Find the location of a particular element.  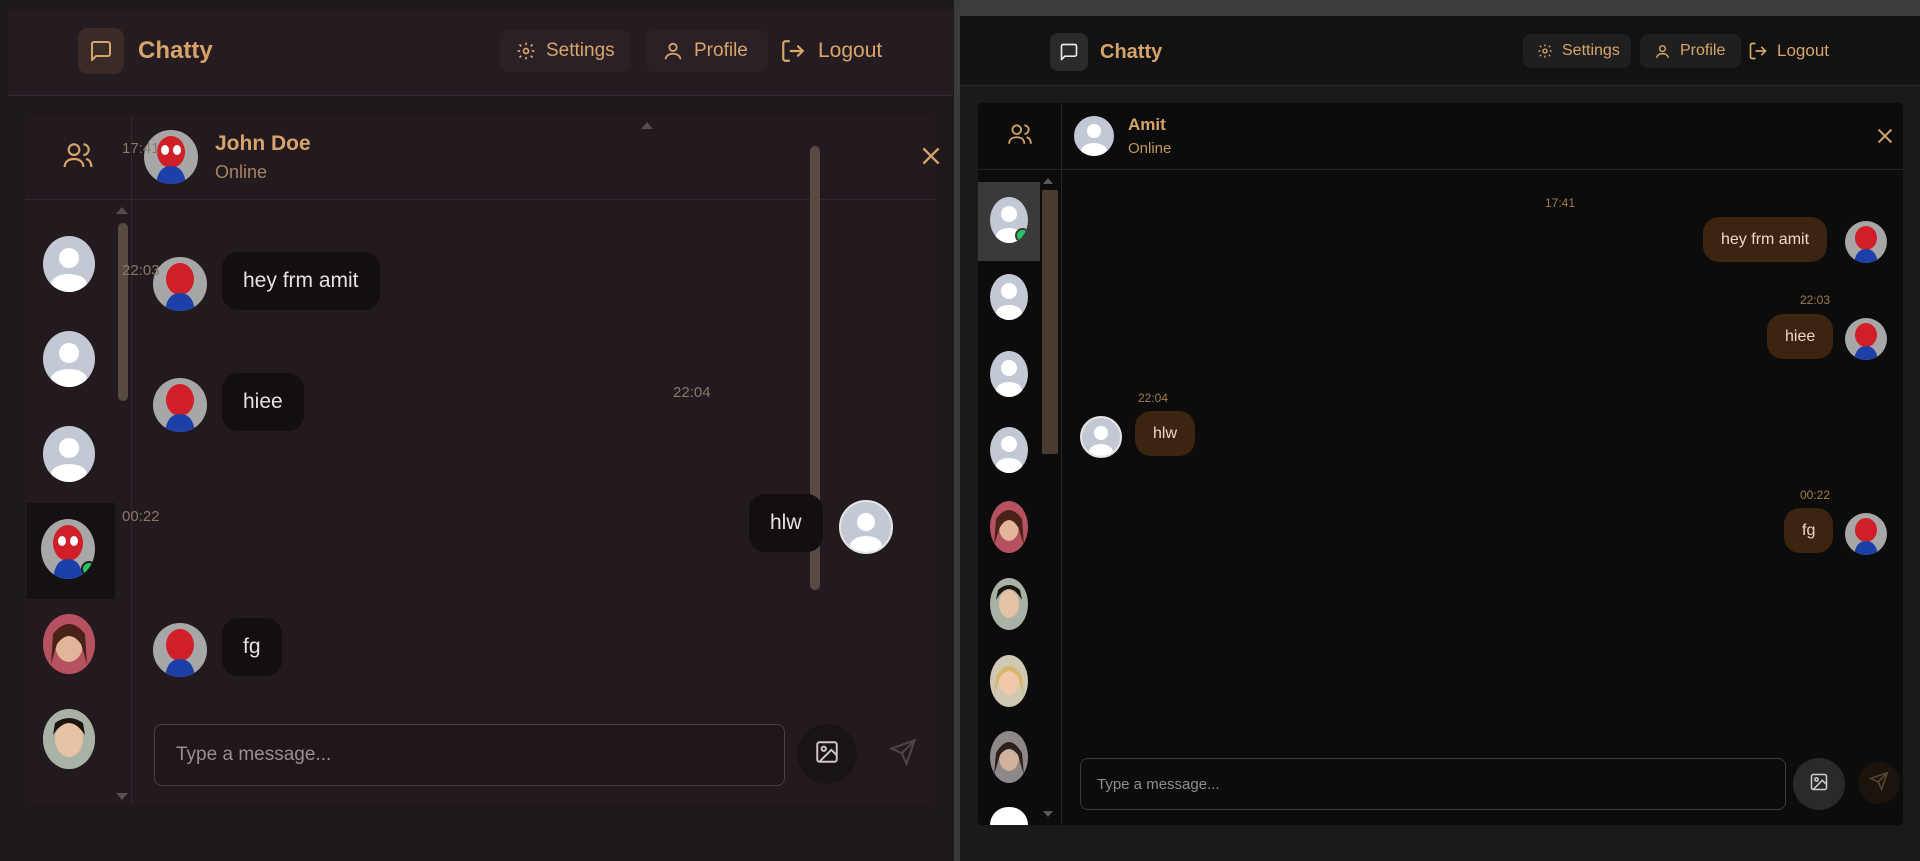

navbar: Chatty Settings Profile Logout is located at coordinates (1440, 51).